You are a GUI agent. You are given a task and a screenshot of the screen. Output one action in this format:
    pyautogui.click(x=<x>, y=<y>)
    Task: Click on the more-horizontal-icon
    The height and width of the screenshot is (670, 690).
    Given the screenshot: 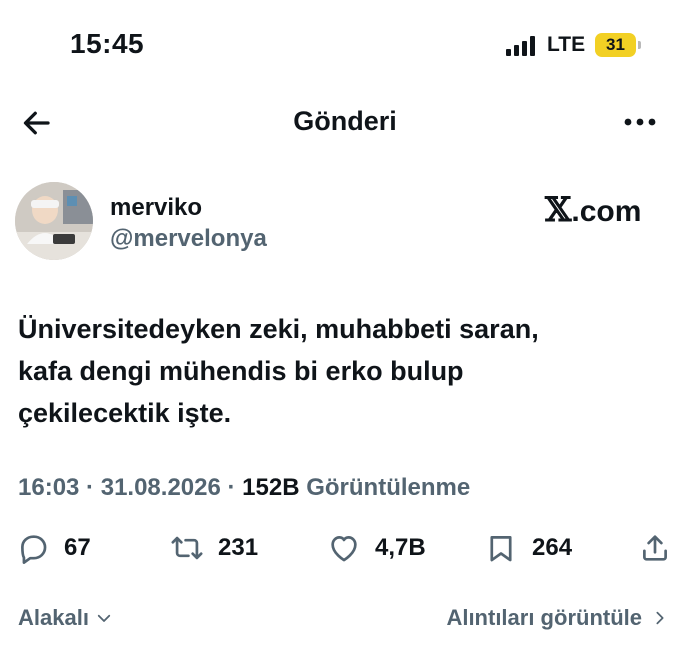 What is the action you would take?
    pyautogui.click(x=640, y=122)
    